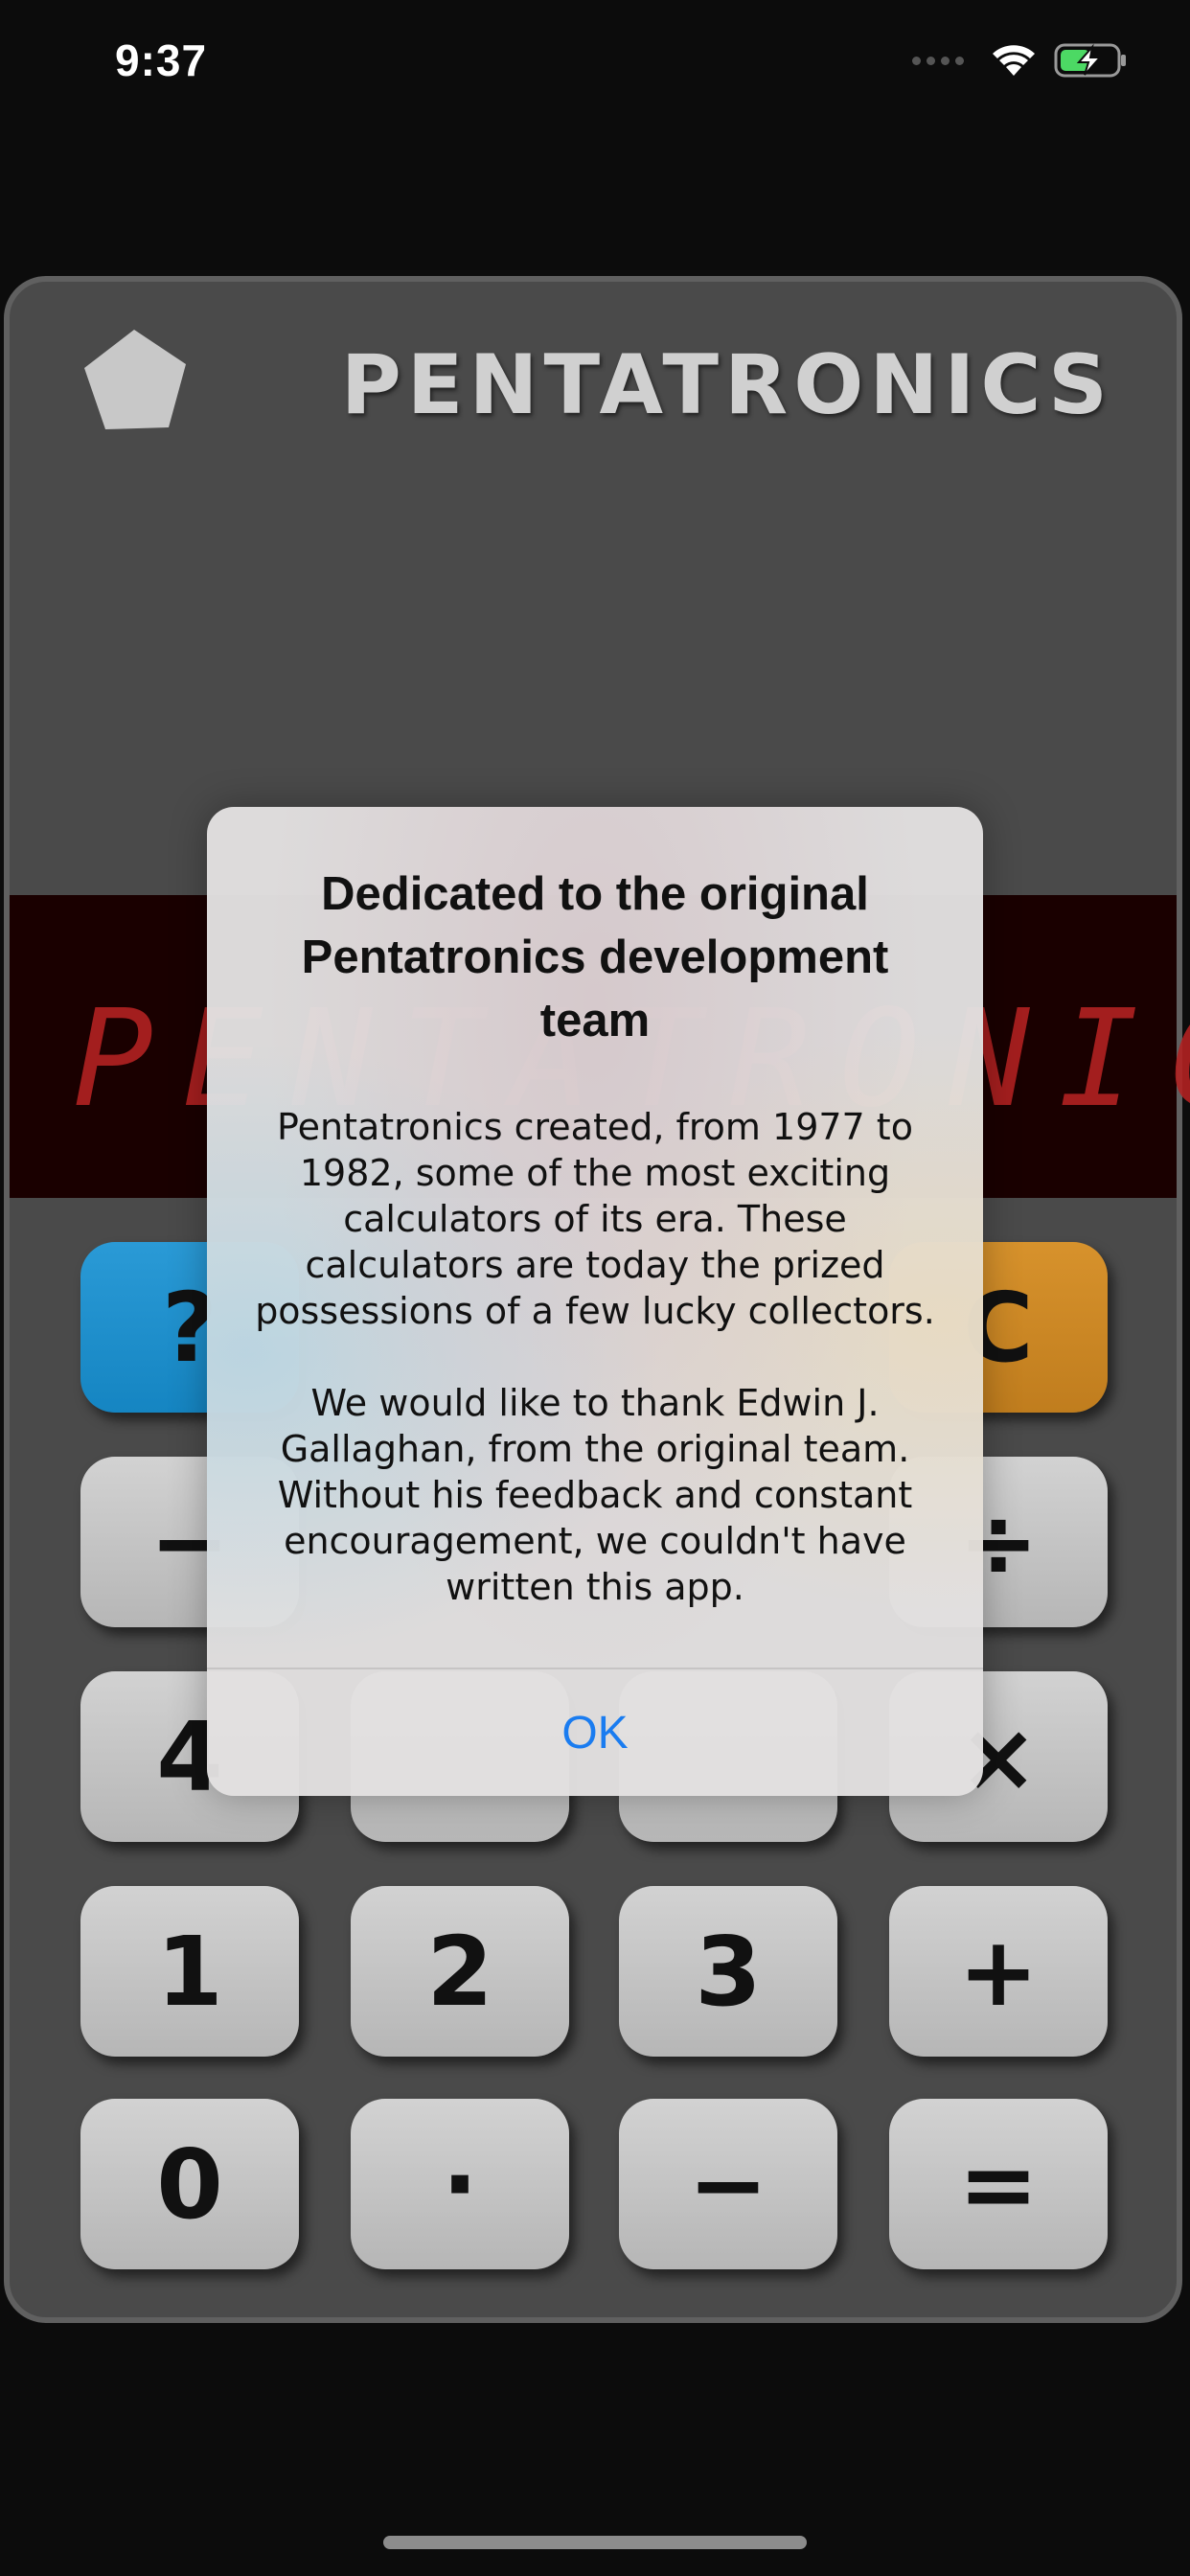  I want to click on ok-button: OK, so click(595, 1732).